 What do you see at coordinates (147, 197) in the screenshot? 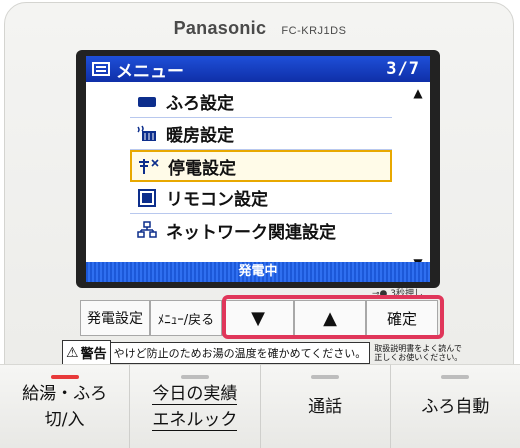
I see `remote-icon` at bounding box center [147, 197].